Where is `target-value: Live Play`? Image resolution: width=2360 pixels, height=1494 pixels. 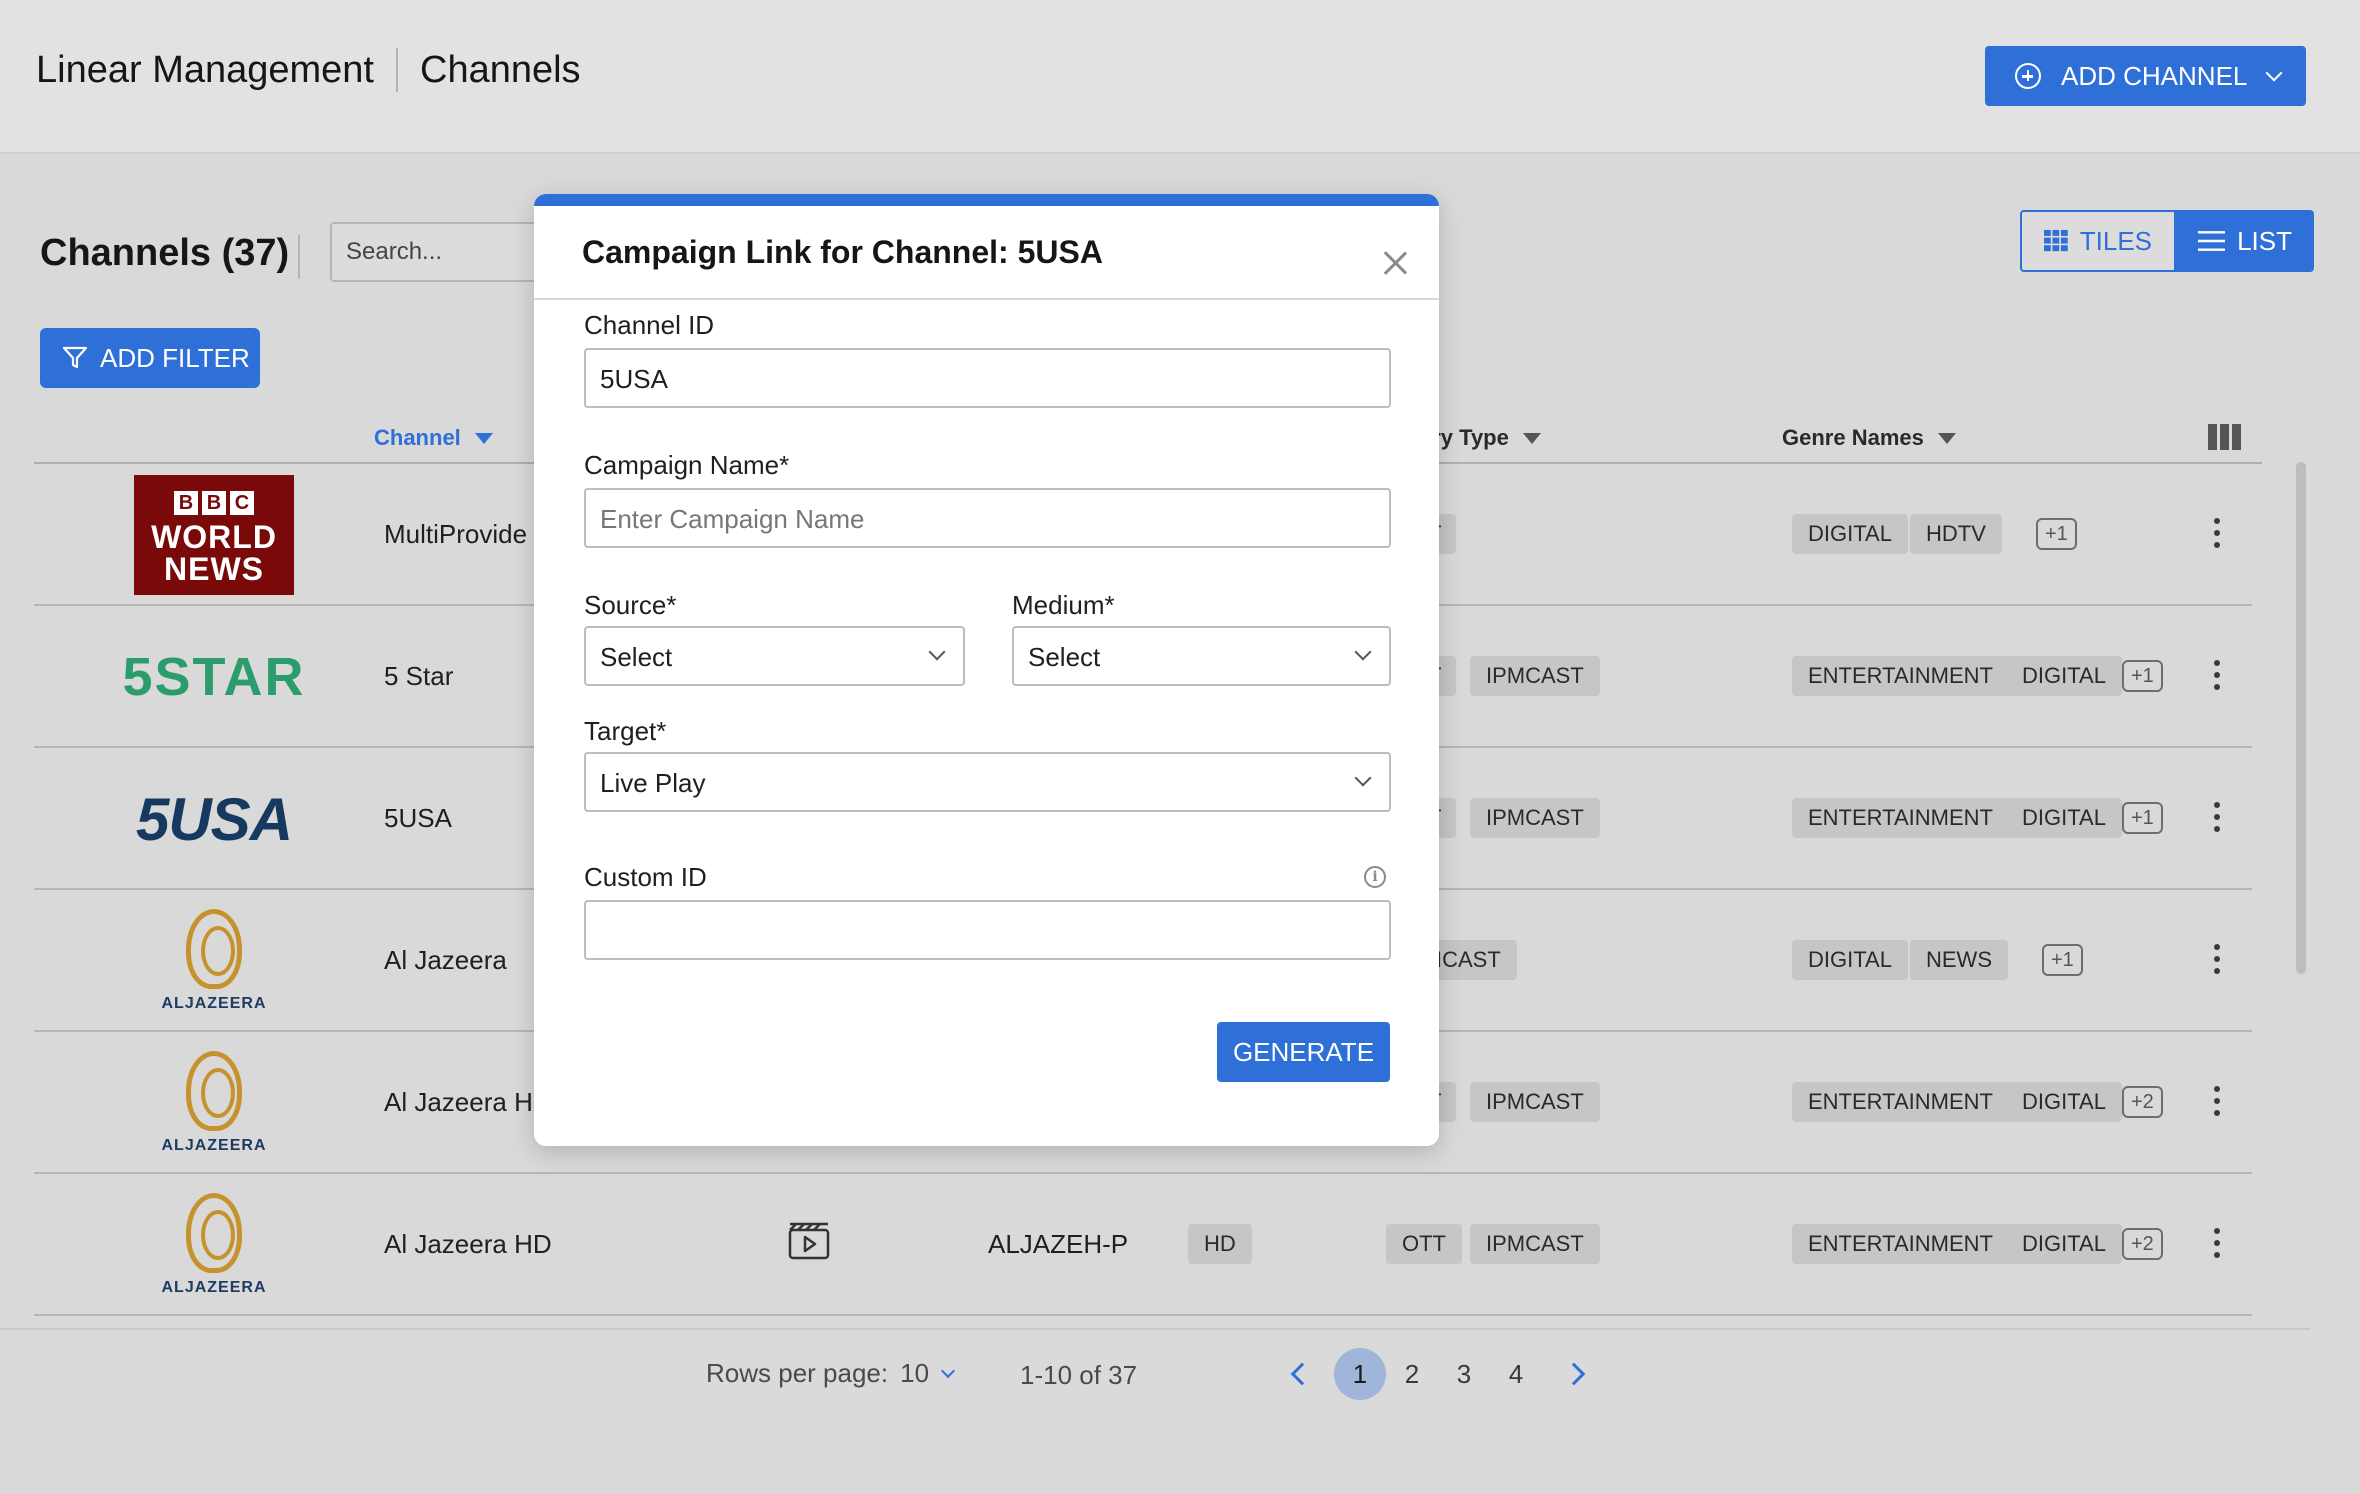 target-value: Live Play is located at coordinates (653, 783).